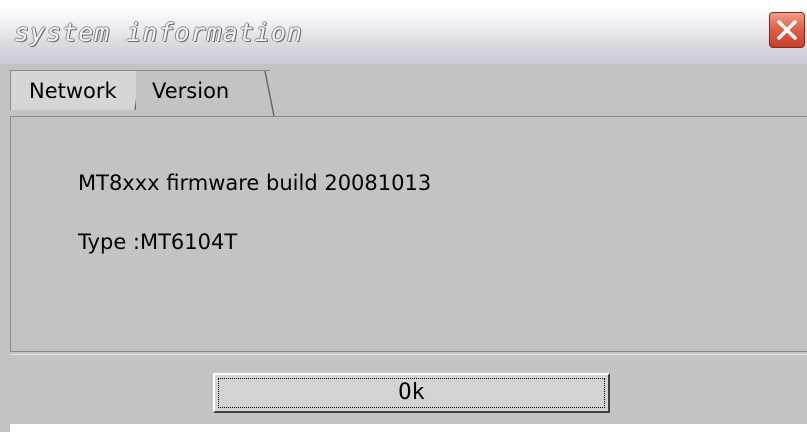  What do you see at coordinates (158, 32) in the screenshot?
I see `window-title: system information` at bounding box center [158, 32].